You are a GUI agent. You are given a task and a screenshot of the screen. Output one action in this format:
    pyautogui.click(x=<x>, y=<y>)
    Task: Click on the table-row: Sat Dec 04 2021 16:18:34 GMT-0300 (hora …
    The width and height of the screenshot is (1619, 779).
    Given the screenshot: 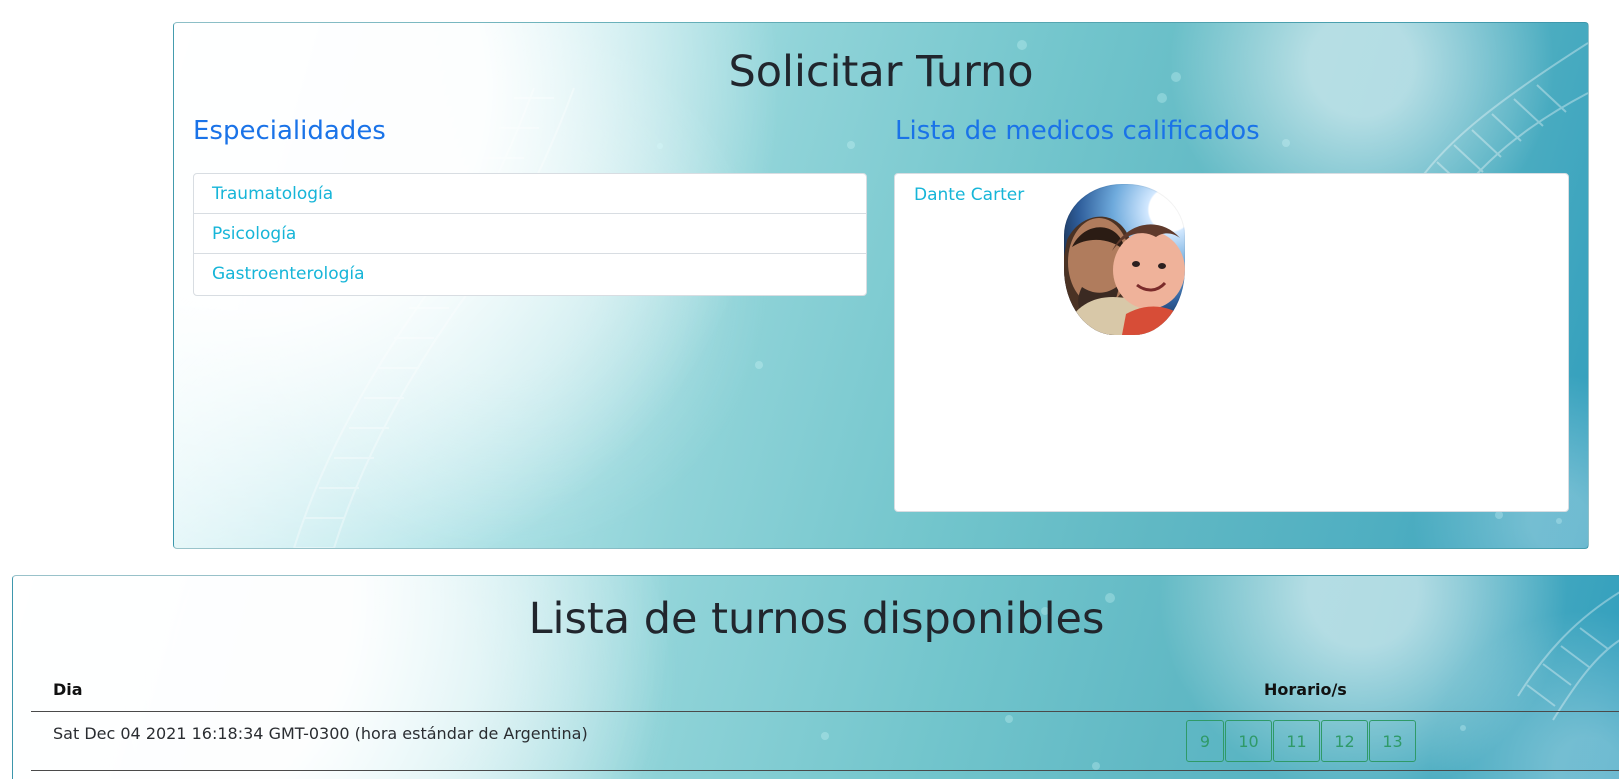 What is the action you would take?
    pyautogui.click(x=825, y=741)
    